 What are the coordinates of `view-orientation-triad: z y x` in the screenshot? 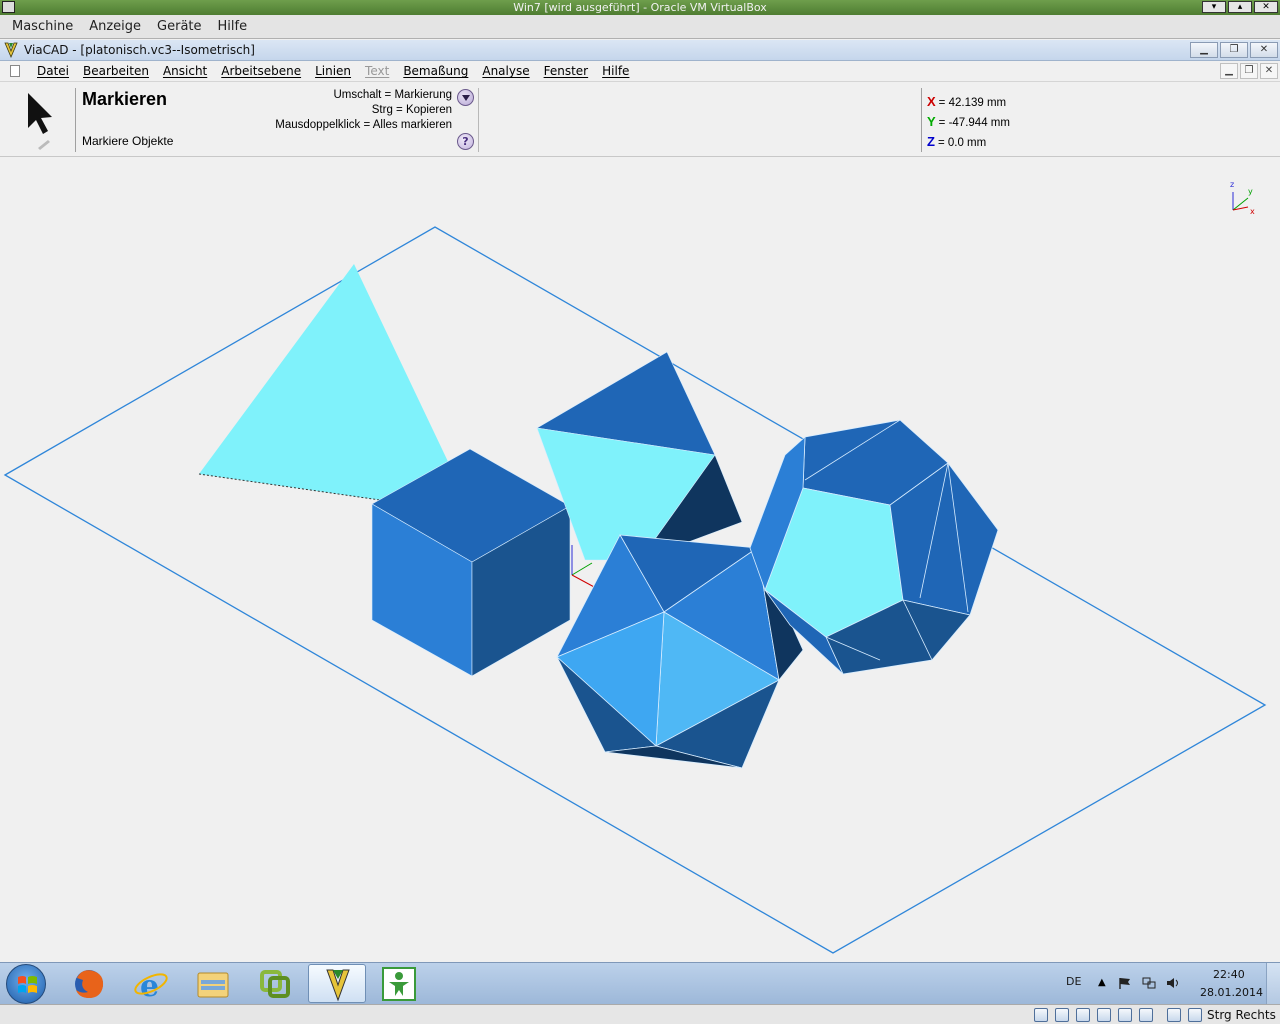 It's located at (1242, 198).